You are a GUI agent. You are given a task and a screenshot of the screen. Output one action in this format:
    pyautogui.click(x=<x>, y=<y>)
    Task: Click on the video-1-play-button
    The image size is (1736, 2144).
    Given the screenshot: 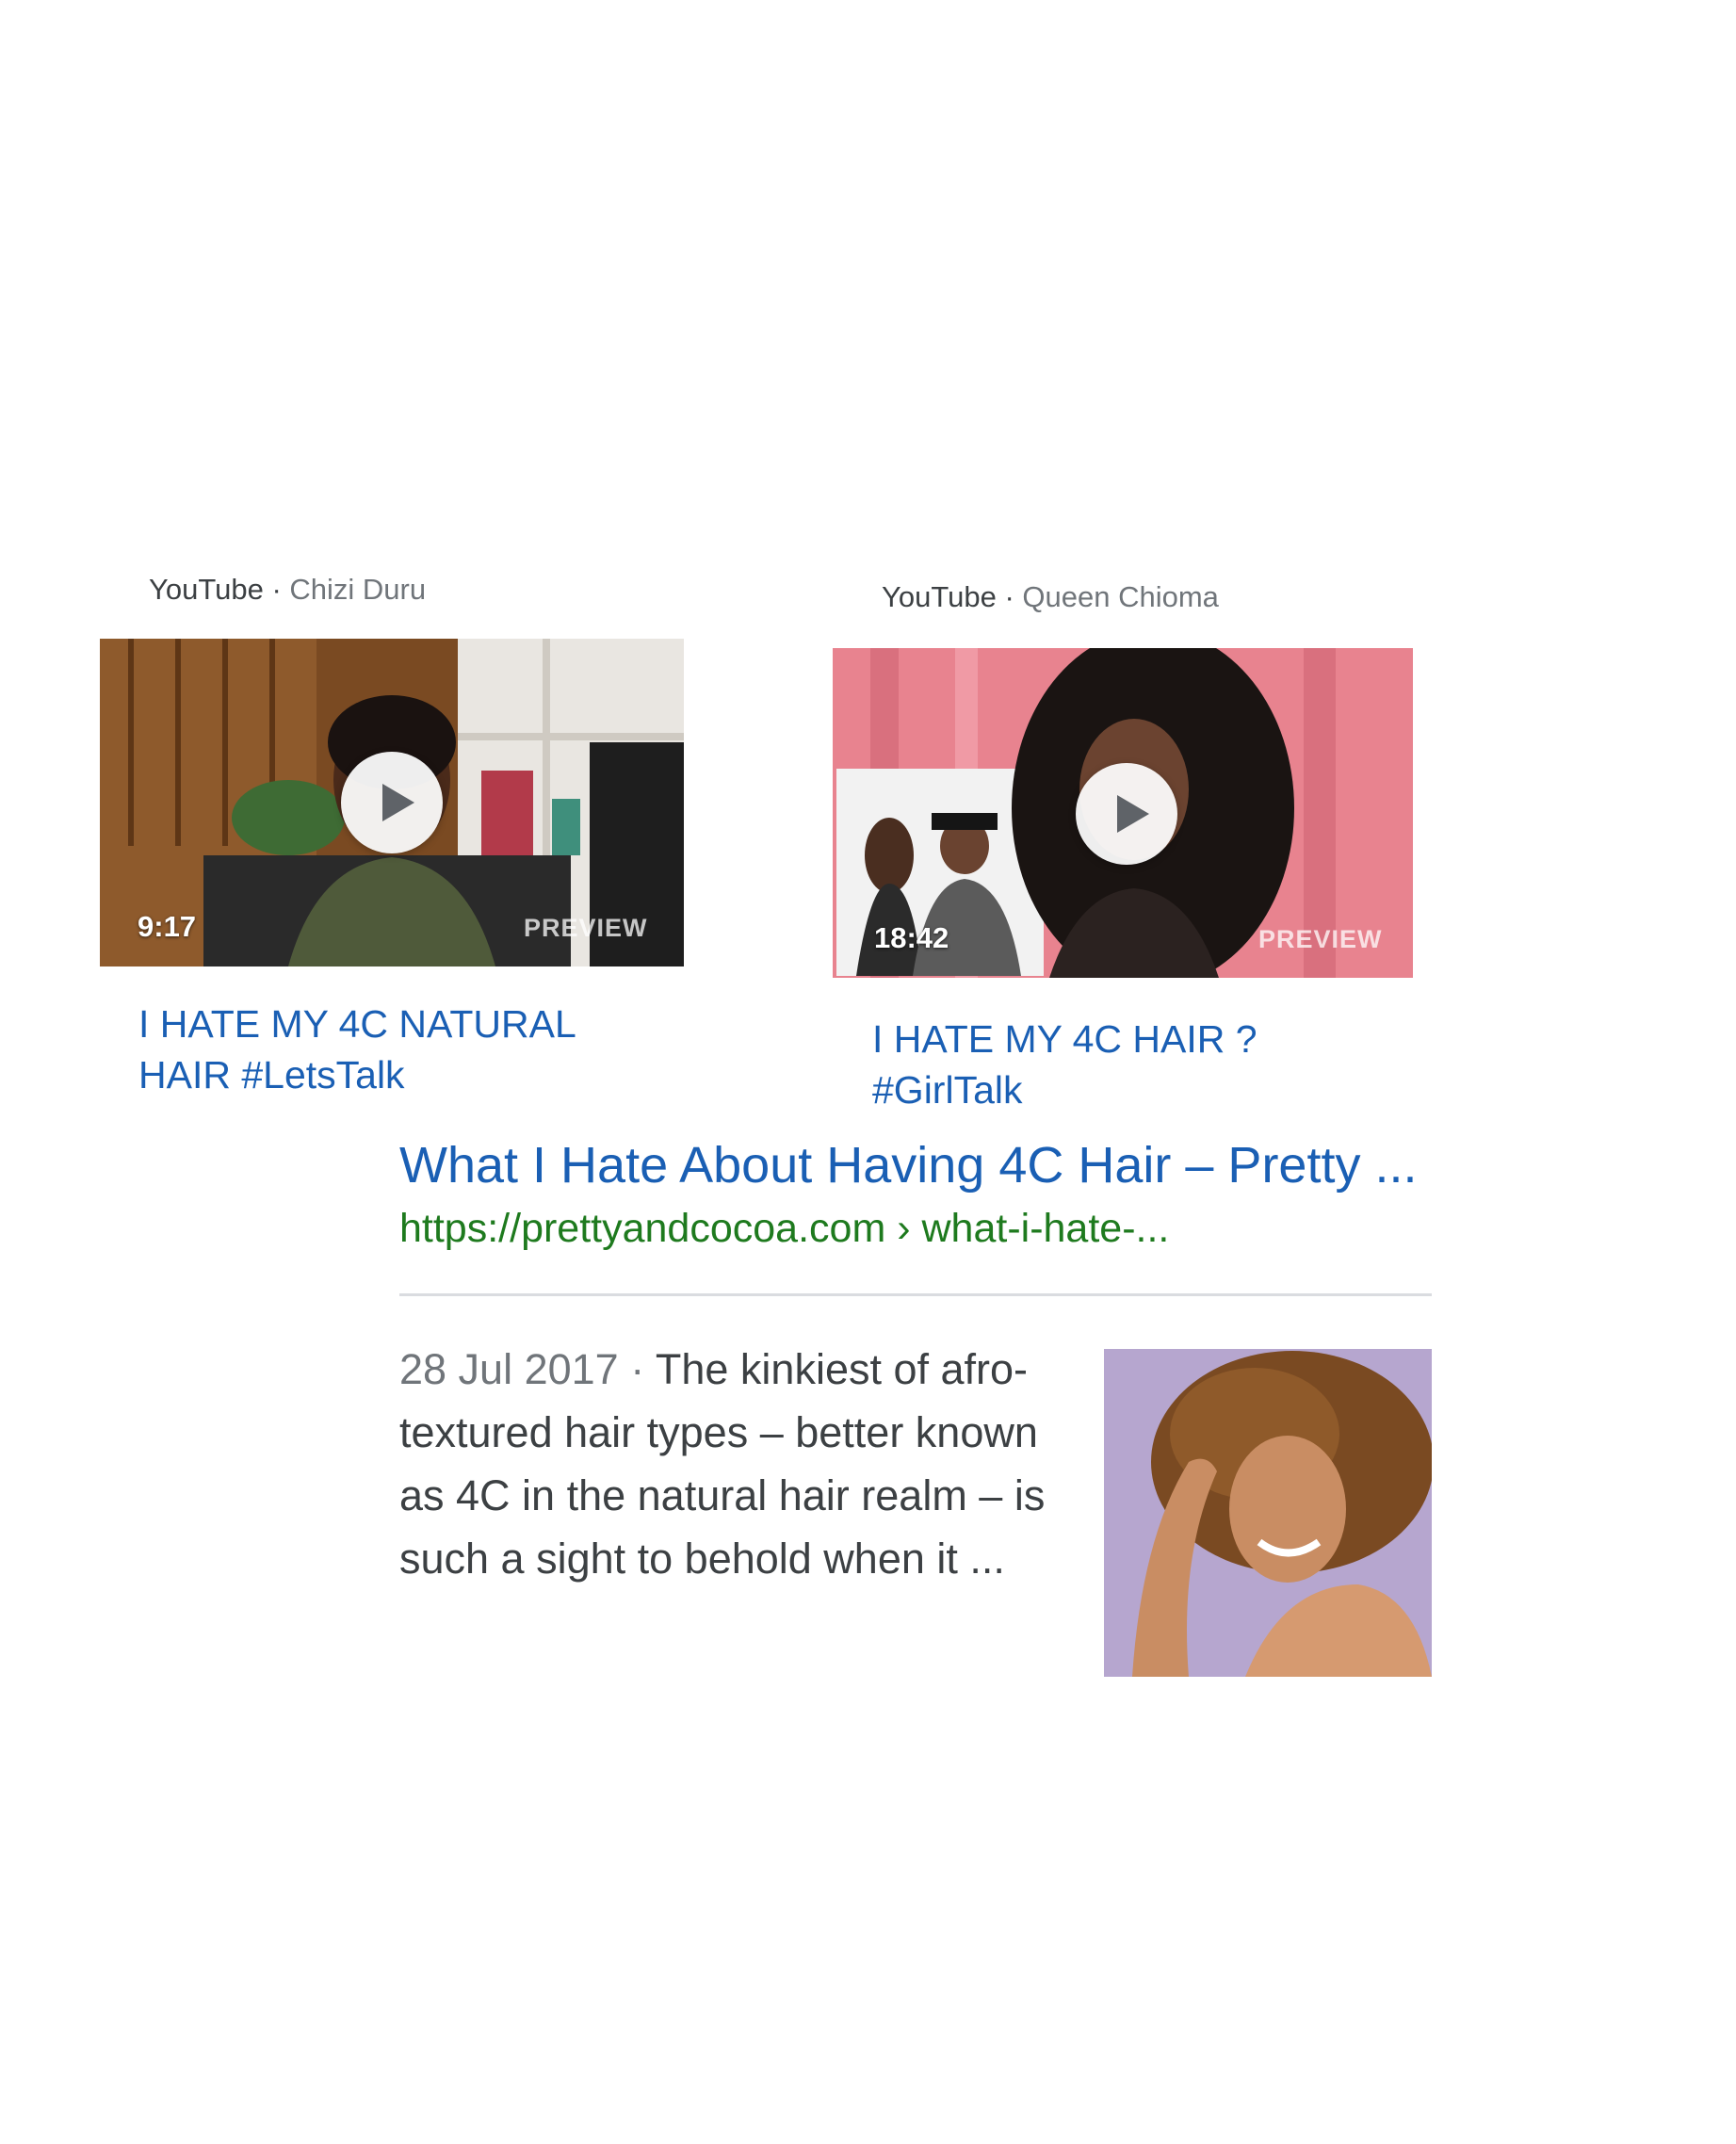 What is the action you would take?
    pyautogui.click(x=392, y=802)
    